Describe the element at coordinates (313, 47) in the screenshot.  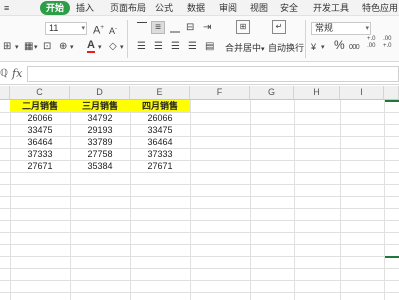
I see `currency-icon: ¥` at that location.